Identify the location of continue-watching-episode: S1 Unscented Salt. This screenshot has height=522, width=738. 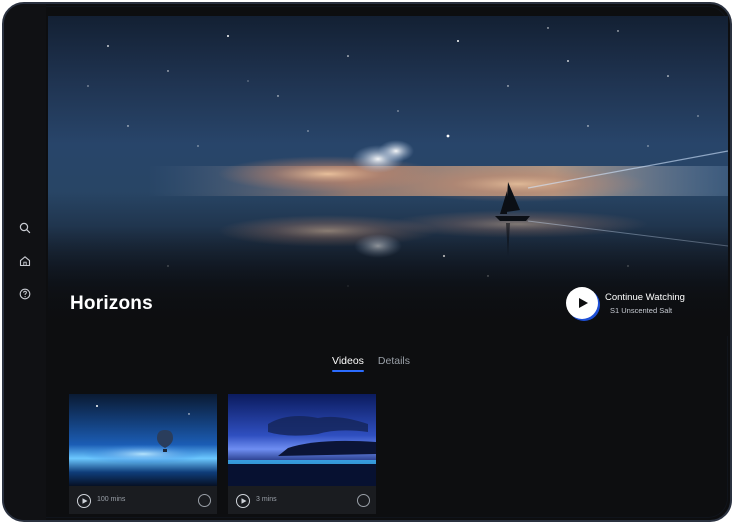
(641, 310).